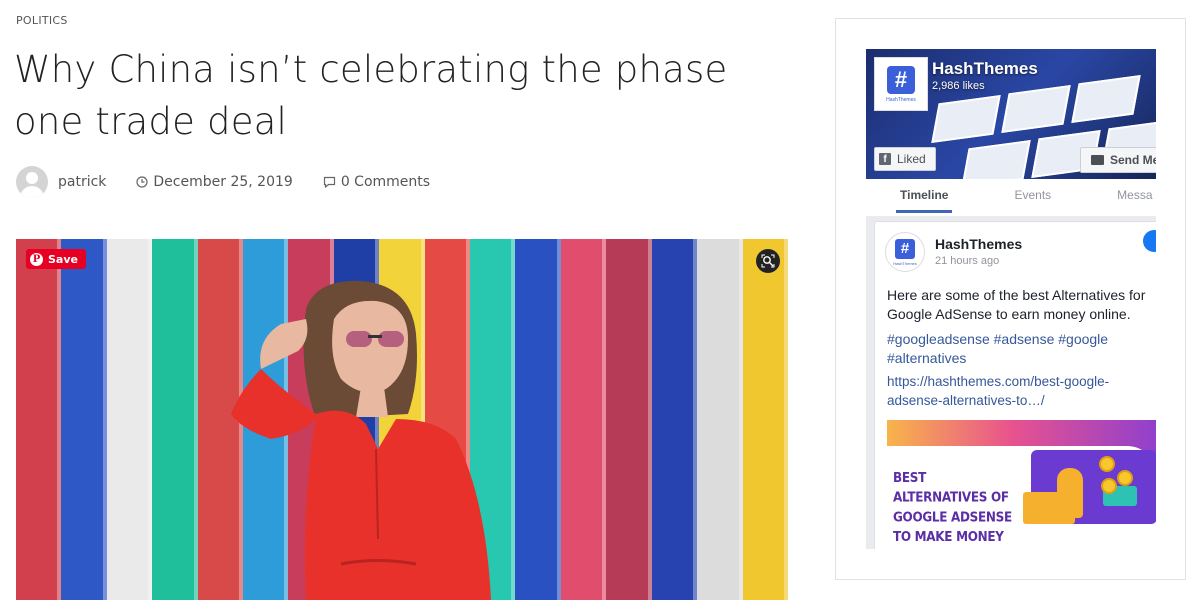  I want to click on post-comments-link: 0 Comments, so click(376, 182).